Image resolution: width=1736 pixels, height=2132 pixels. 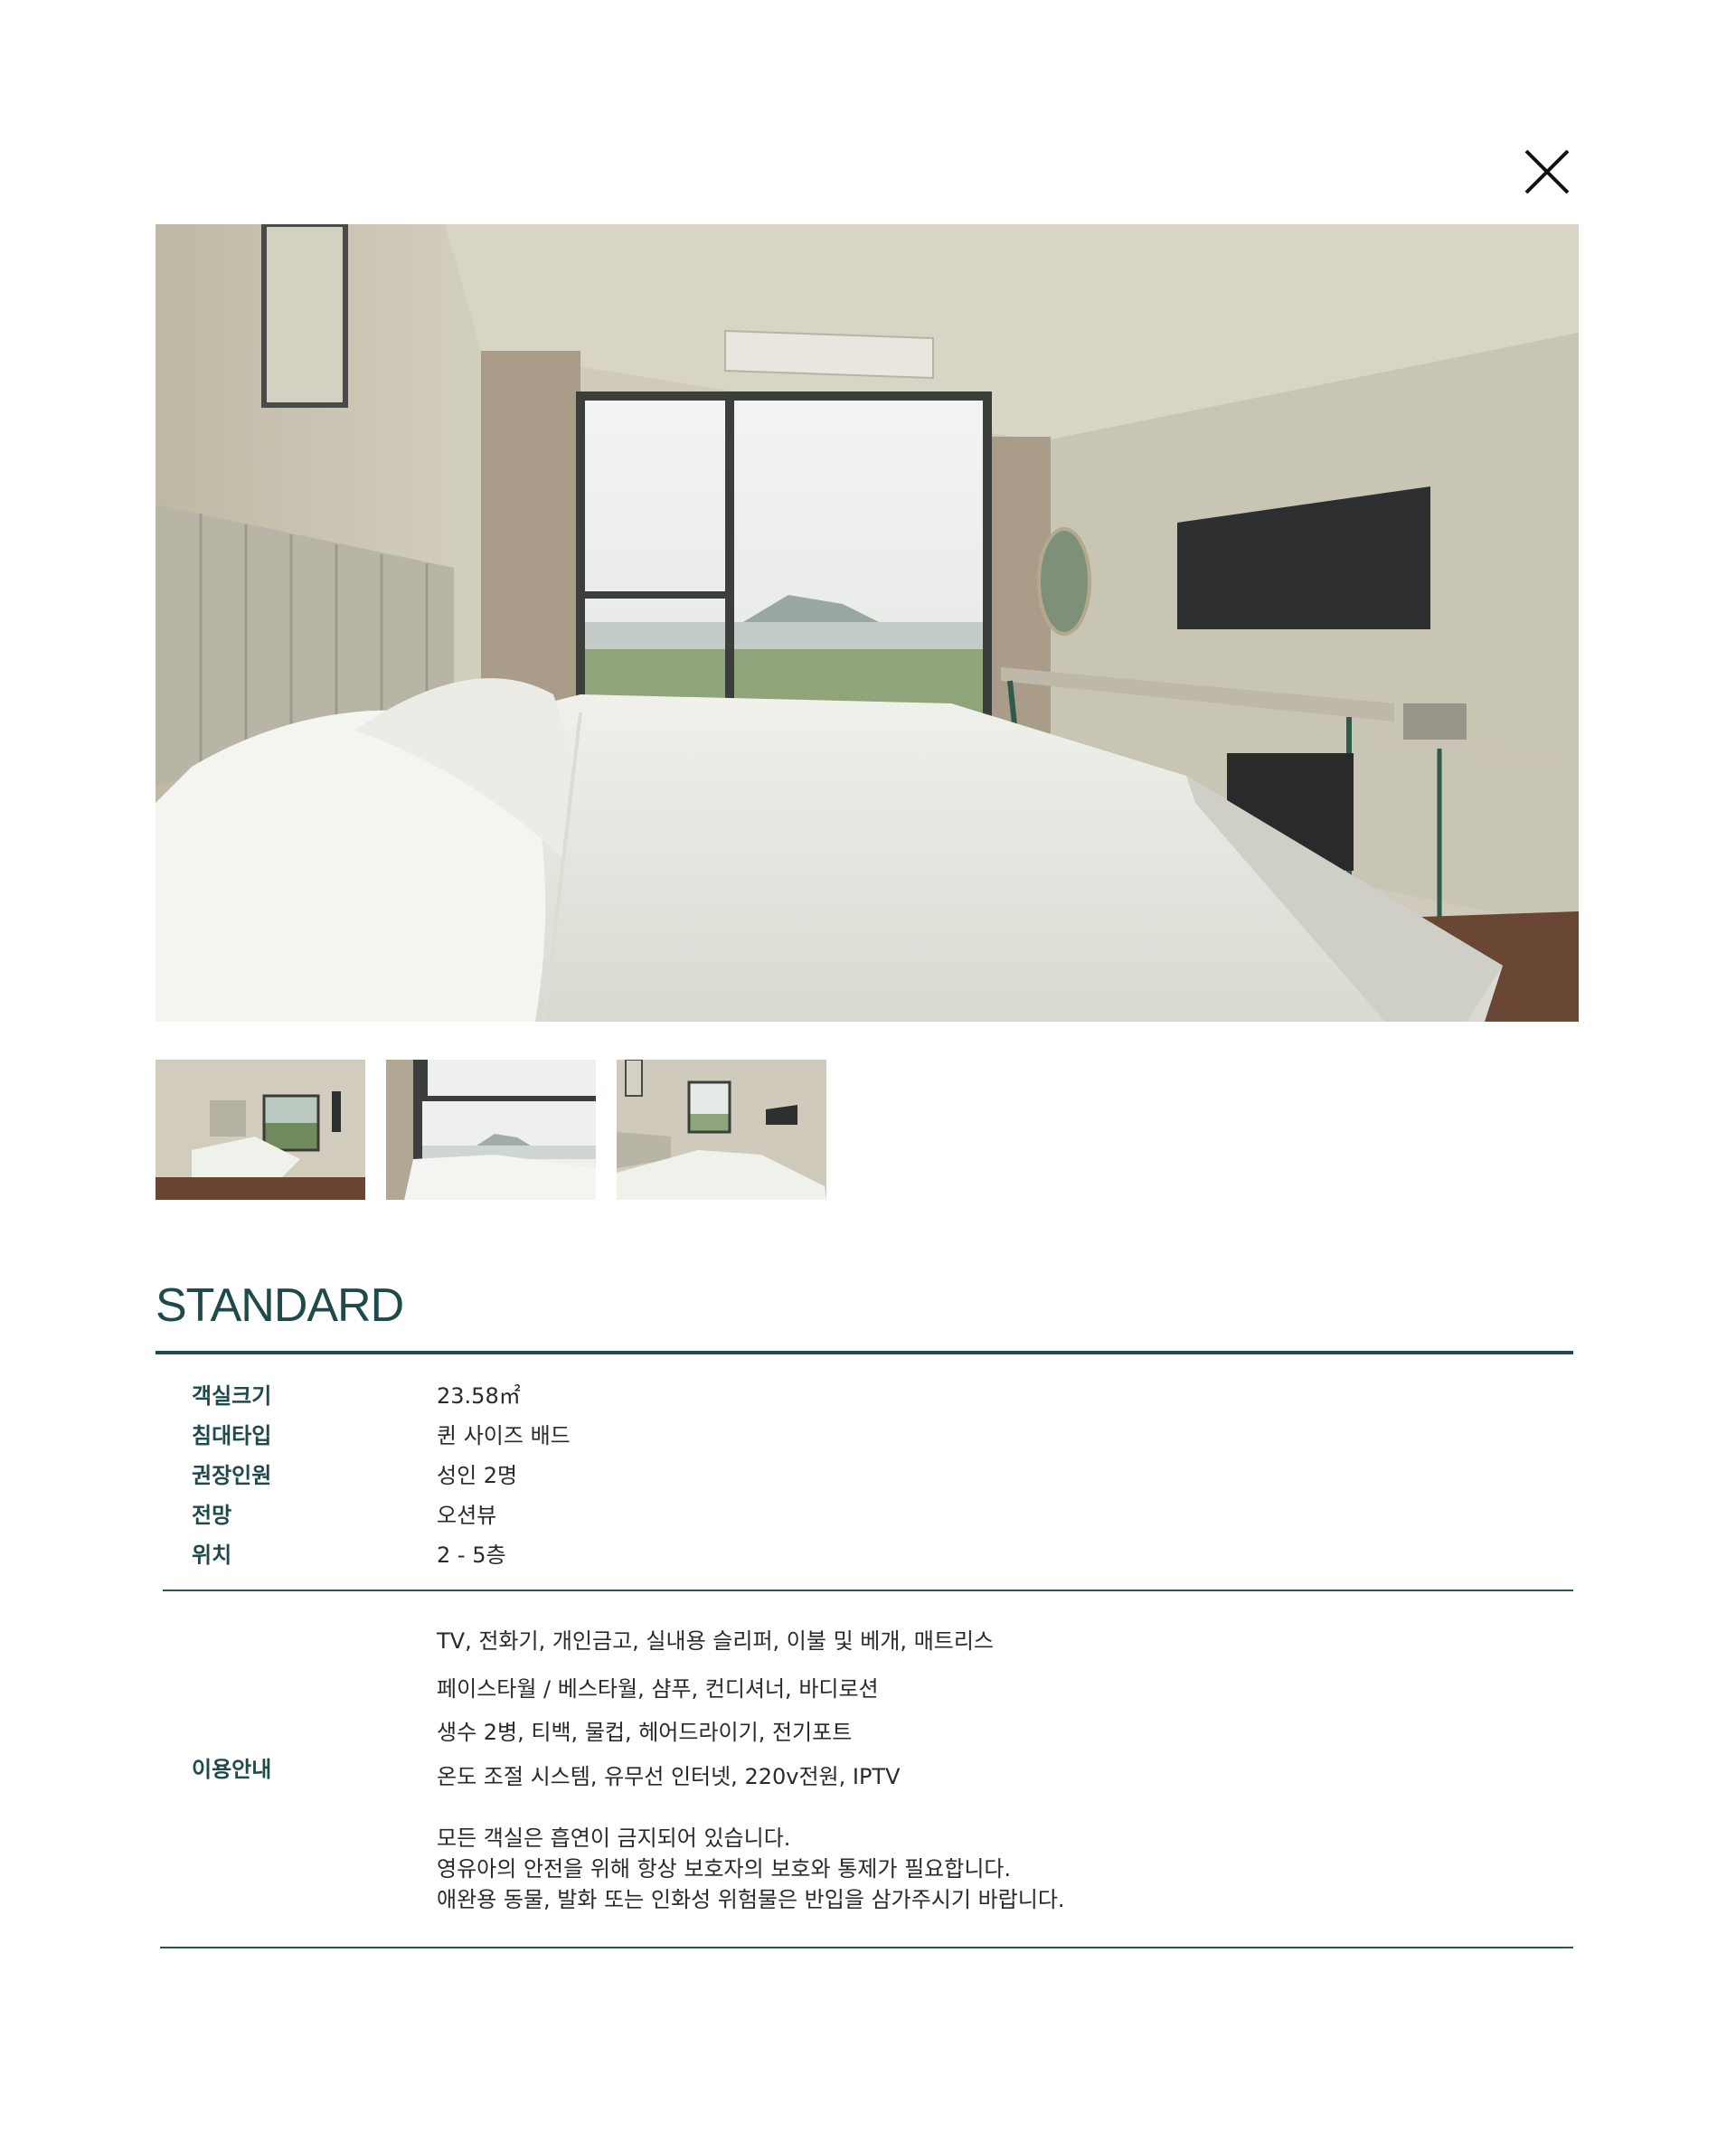 What do you see at coordinates (280, 1305) in the screenshot?
I see `room-title: STANDARD` at bounding box center [280, 1305].